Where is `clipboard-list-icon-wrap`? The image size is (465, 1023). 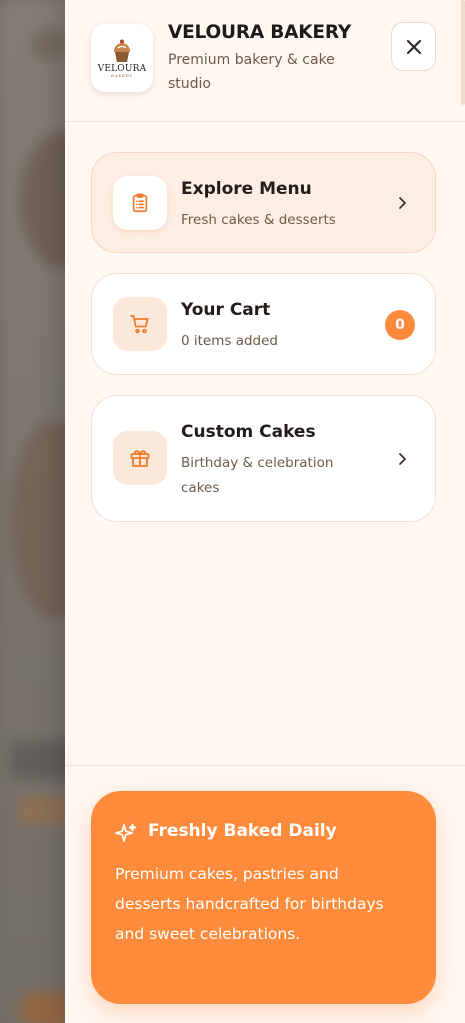
clipboard-list-icon-wrap is located at coordinates (140, 203).